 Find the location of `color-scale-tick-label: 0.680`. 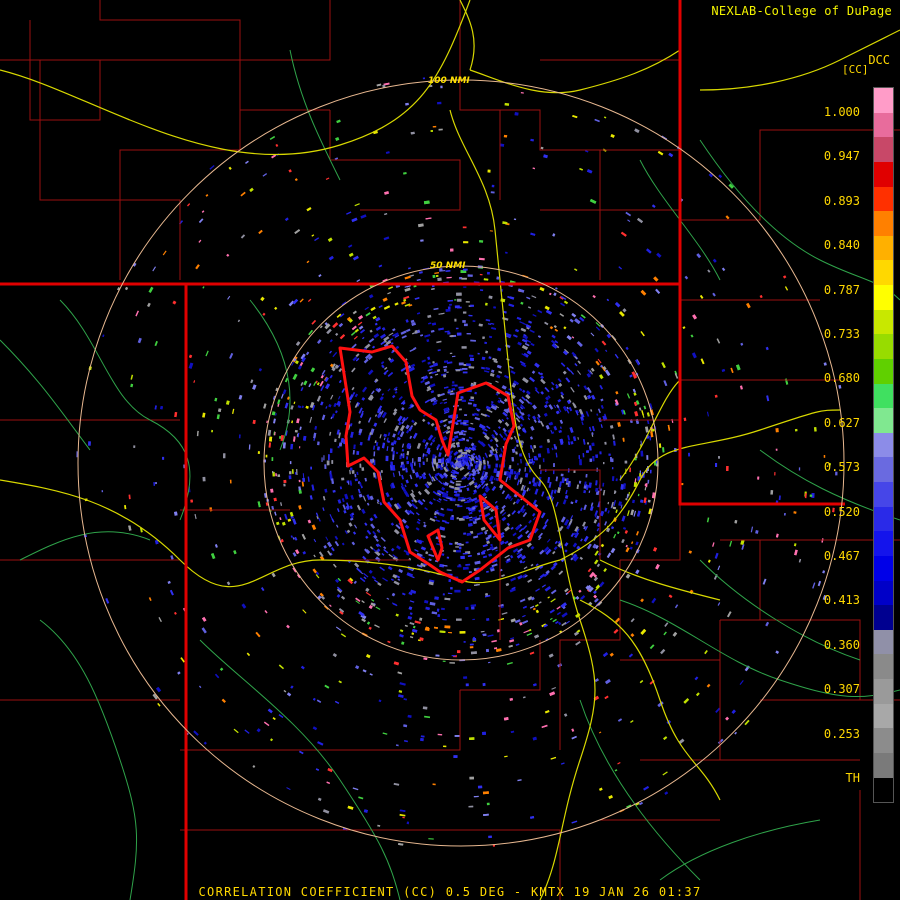

color-scale-tick-label: 0.680 is located at coordinates (841, 378).